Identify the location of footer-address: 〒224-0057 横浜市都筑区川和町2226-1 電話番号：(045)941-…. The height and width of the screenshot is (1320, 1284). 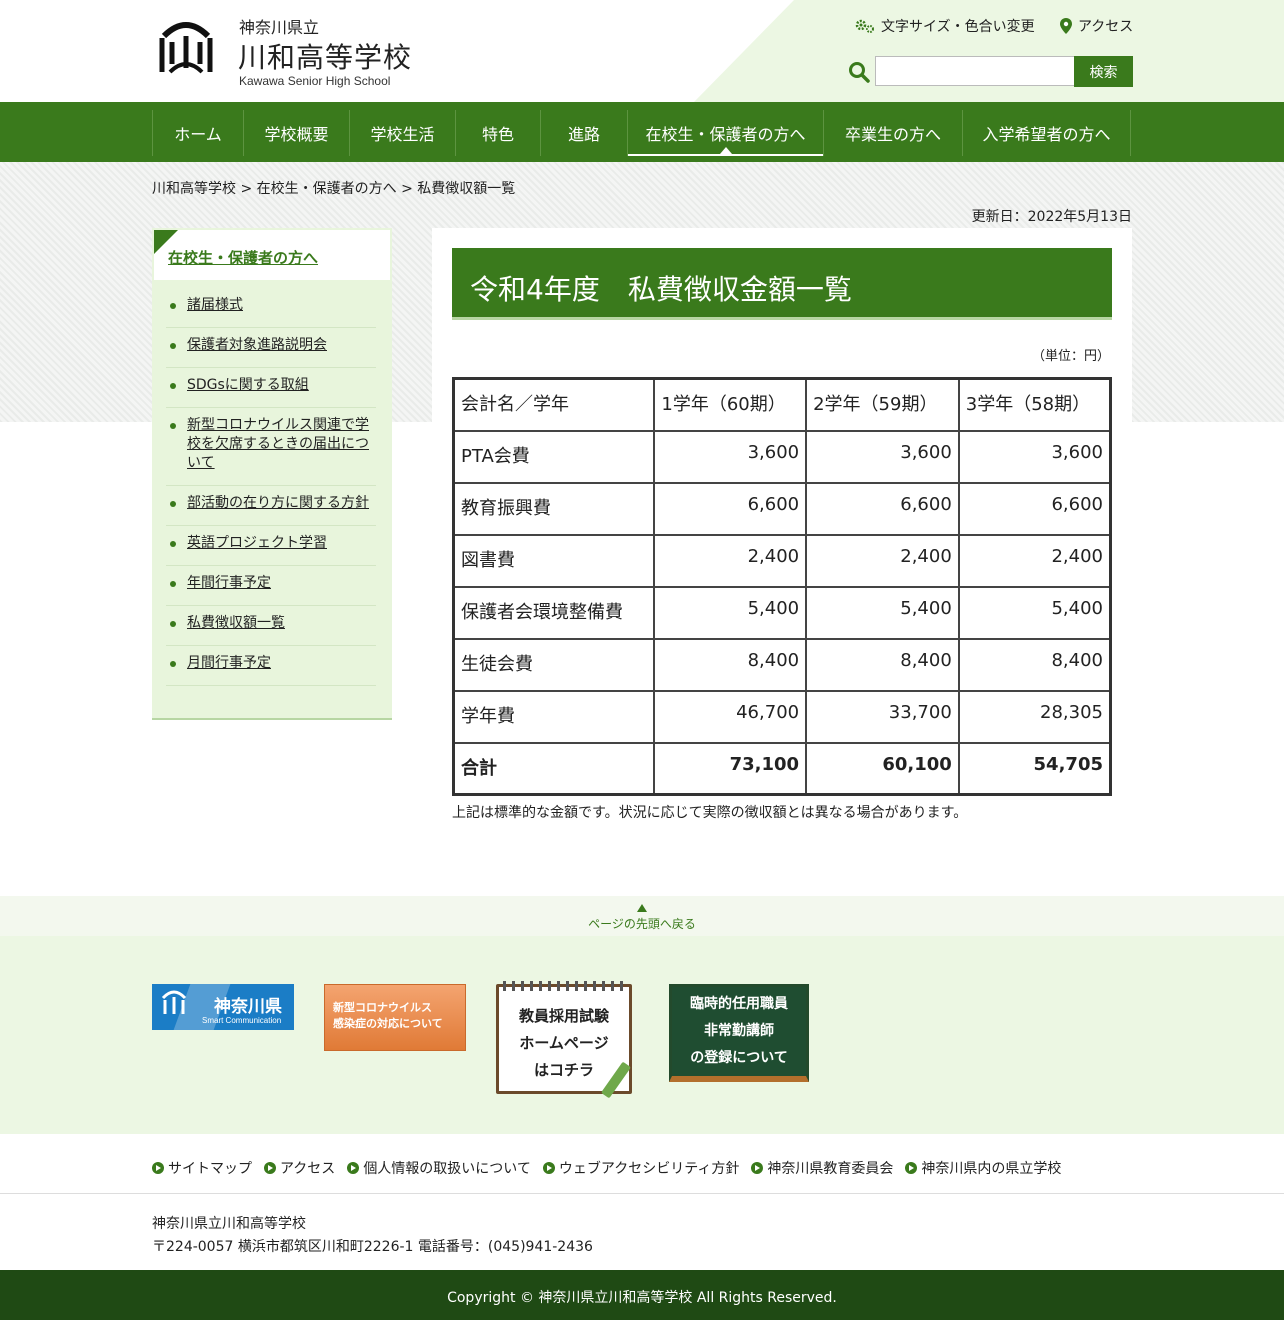
(372, 1247).